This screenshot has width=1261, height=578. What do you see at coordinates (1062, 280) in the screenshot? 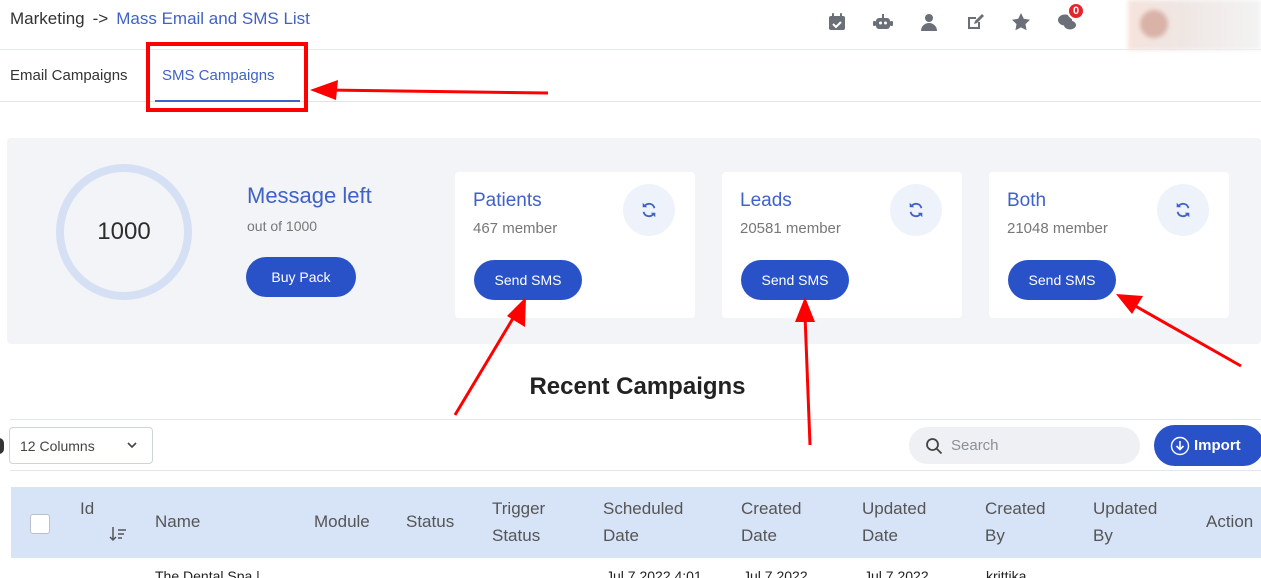
I see `send-sms-button-both: Send SMS` at bounding box center [1062, 280].